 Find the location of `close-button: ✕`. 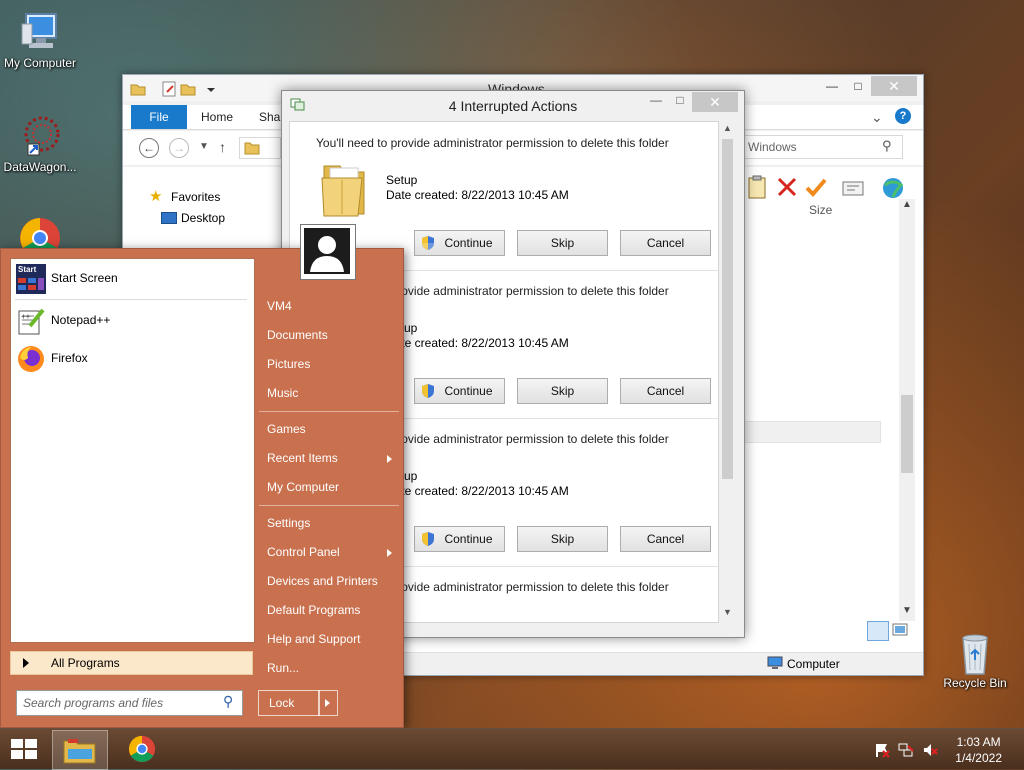

close-button: ✕ is located at coordinates (894, 86).